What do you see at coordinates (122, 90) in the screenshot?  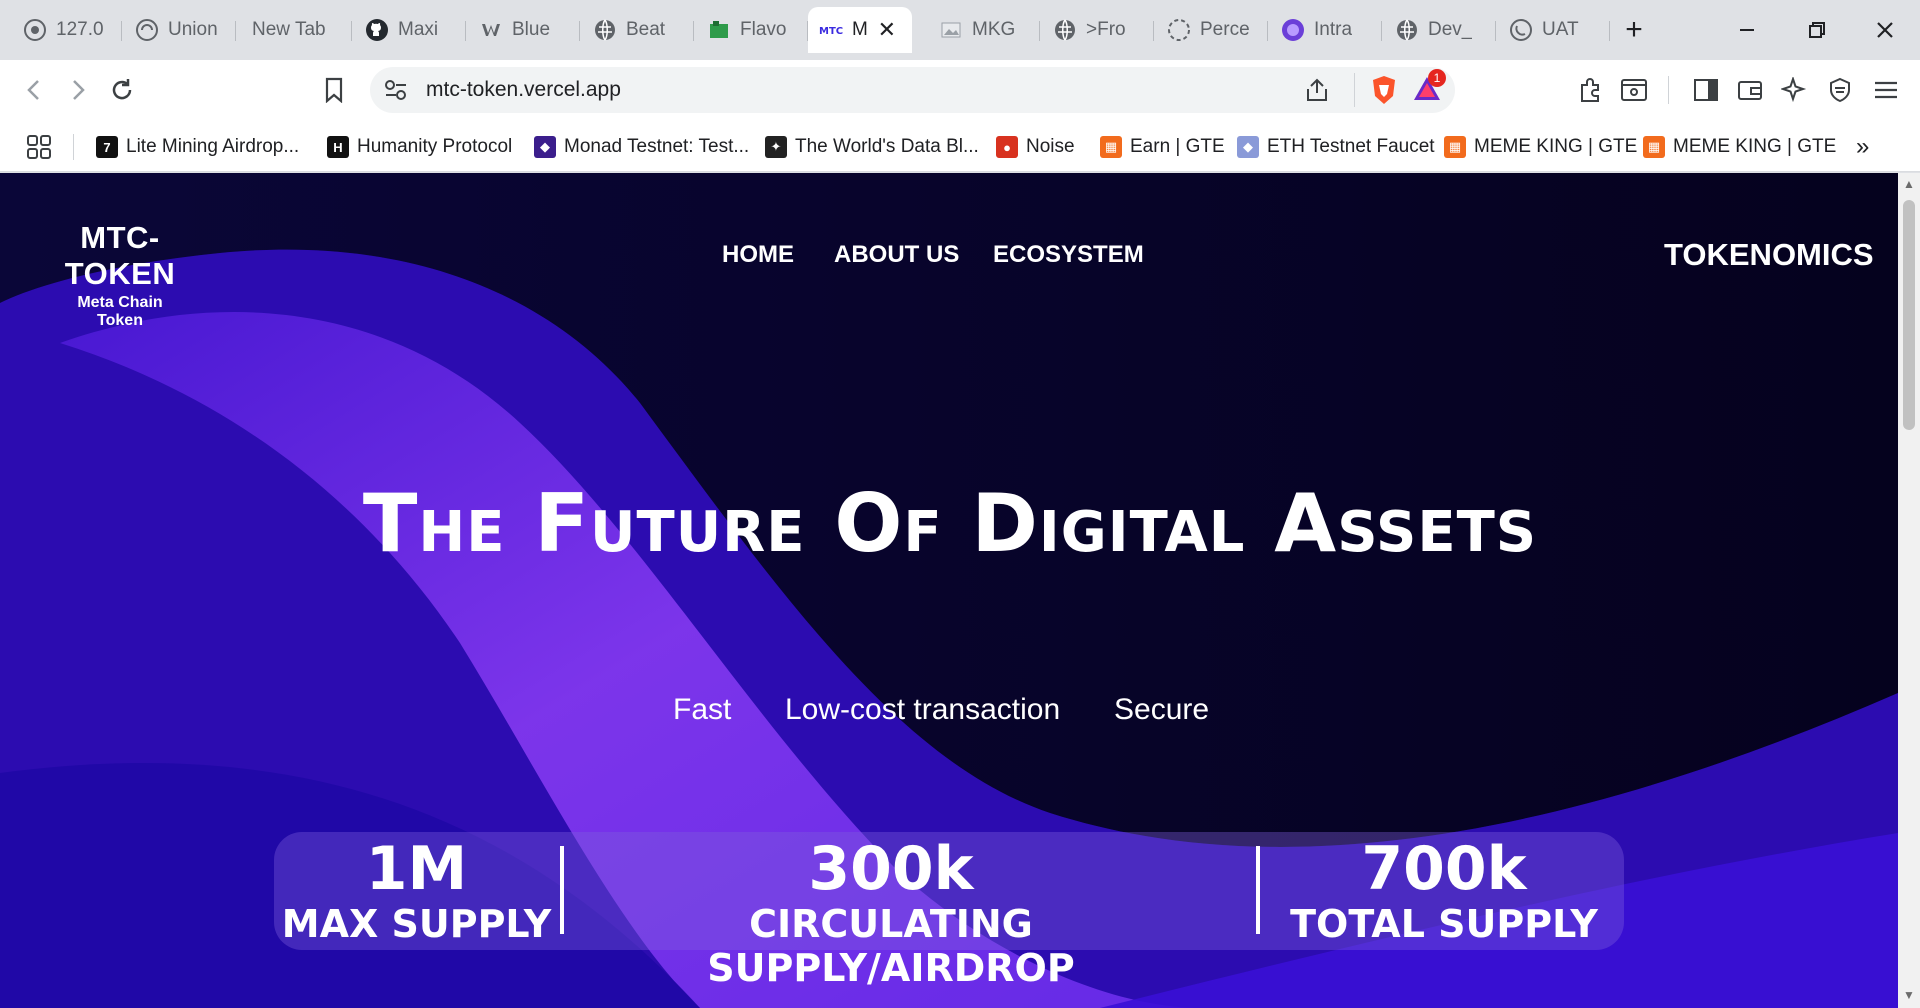 I see `reload-button` at bounding box center [122, 90].